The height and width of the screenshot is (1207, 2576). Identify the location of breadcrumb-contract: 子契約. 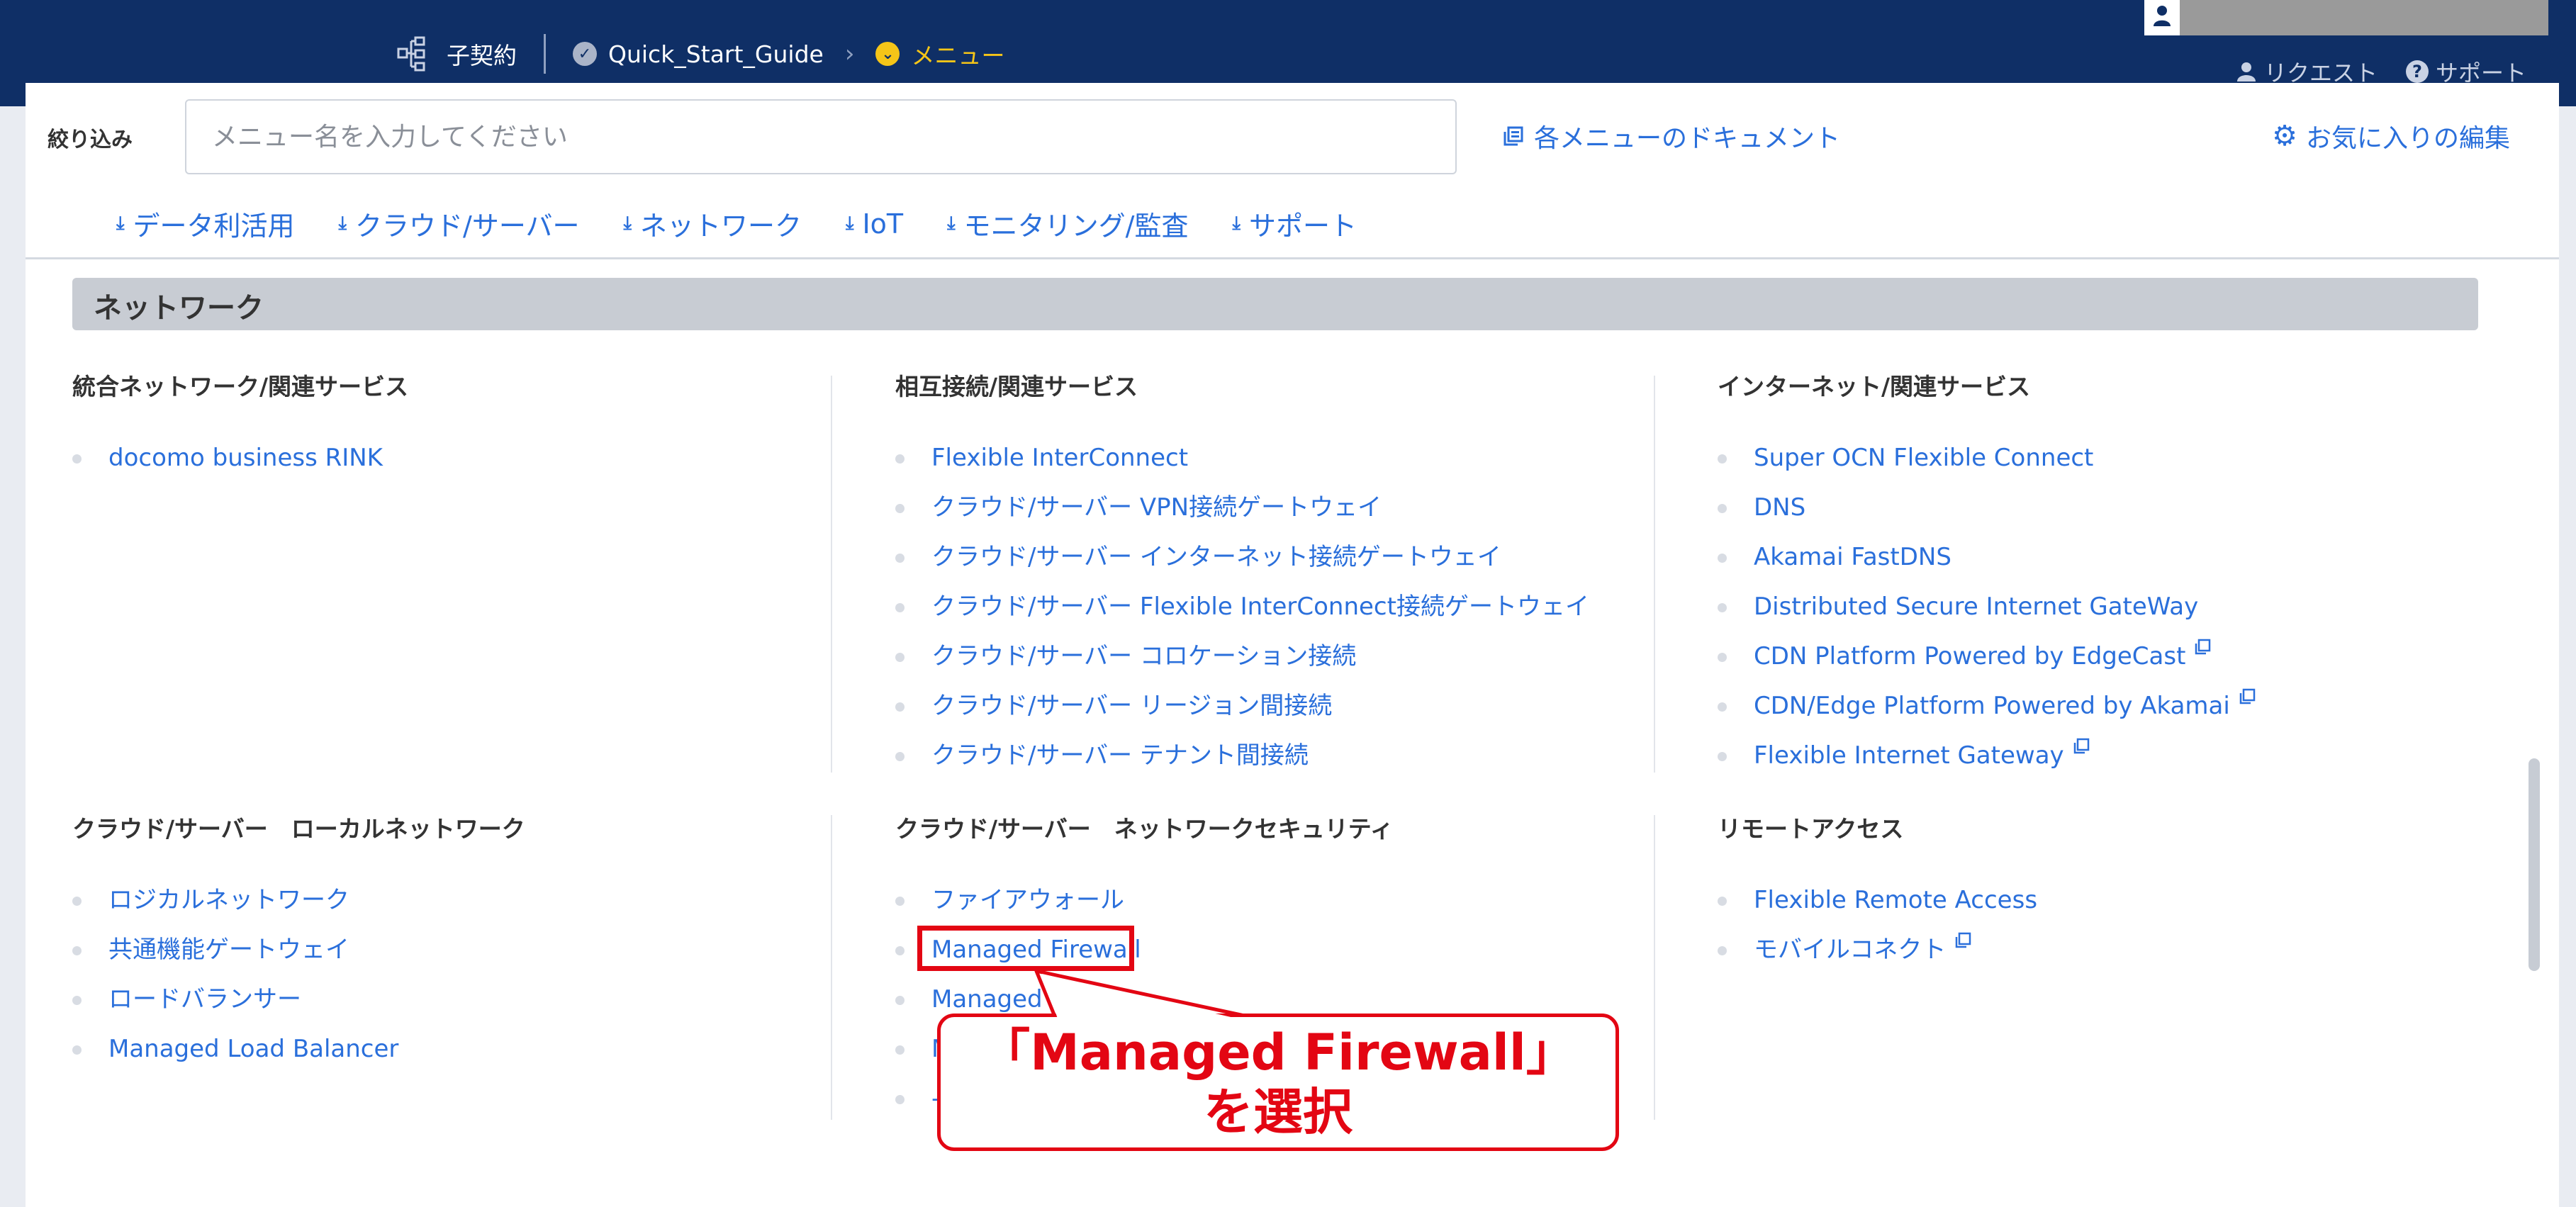
(457, 54).